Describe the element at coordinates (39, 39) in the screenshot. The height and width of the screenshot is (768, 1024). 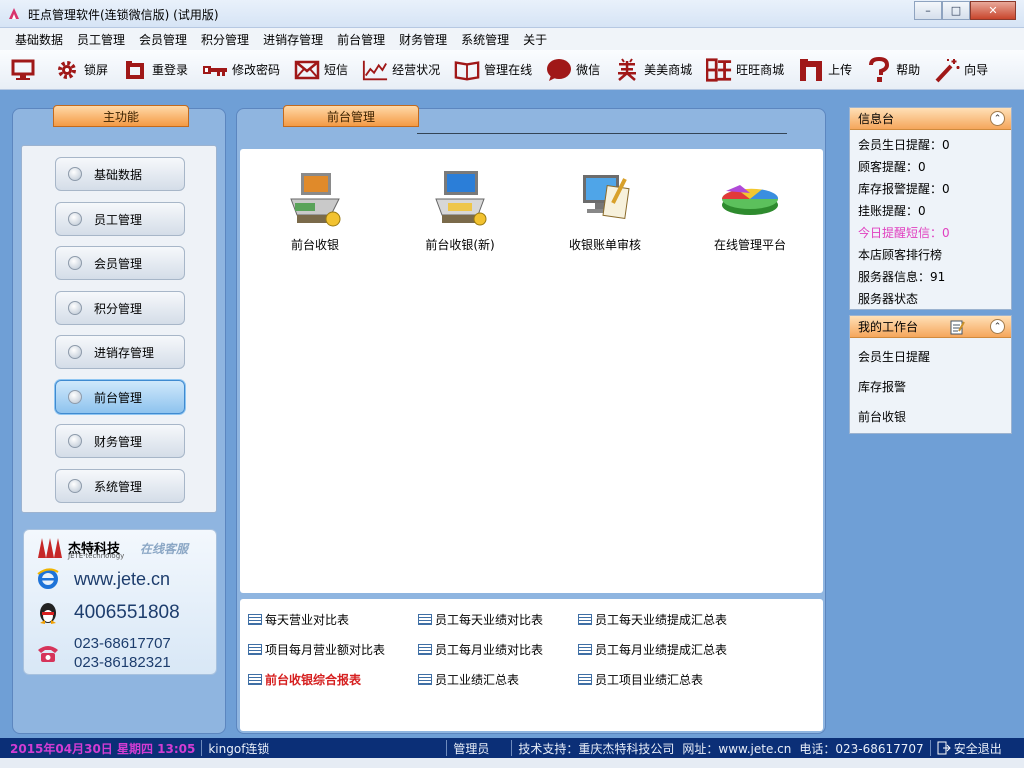
I see `menu-basic-data: 基础数据` at that location.